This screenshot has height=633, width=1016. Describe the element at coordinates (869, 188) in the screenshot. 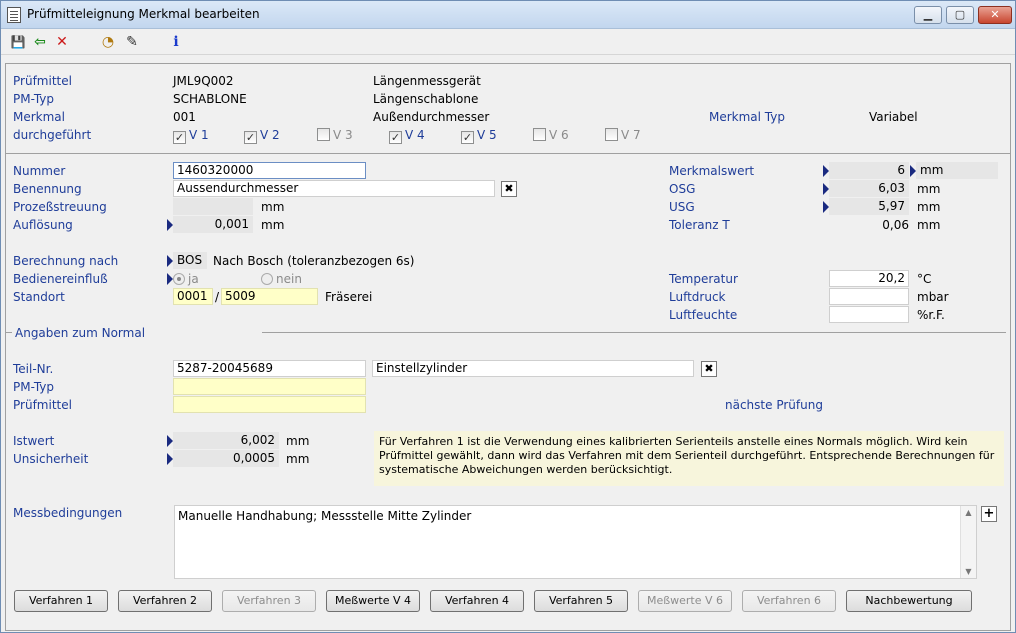

I see `osg-input: 6,03` at that location.